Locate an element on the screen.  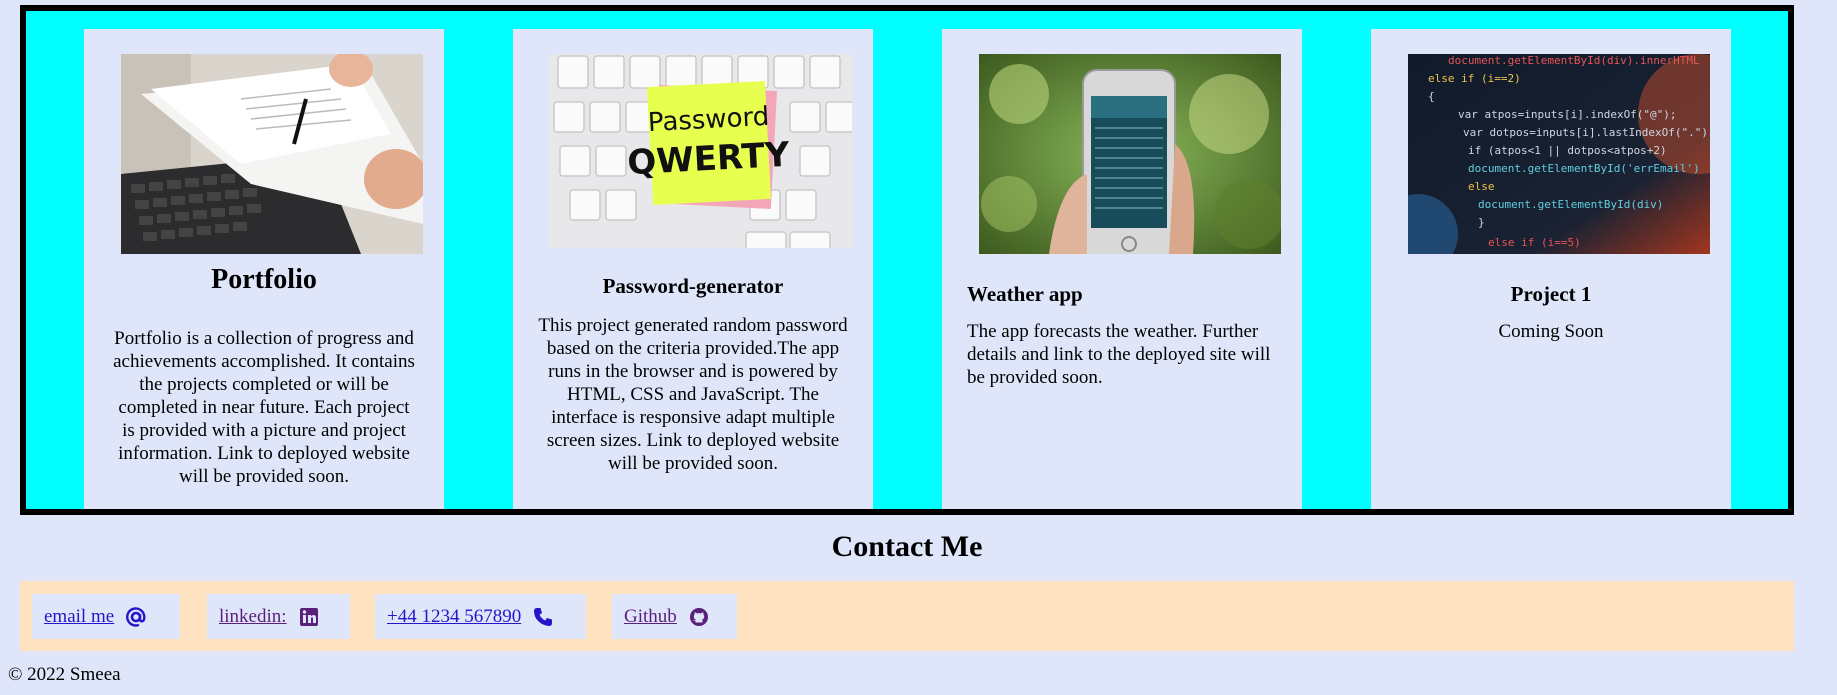
project-title-password-generator: Password-generator is located at coordinates (693, 286).